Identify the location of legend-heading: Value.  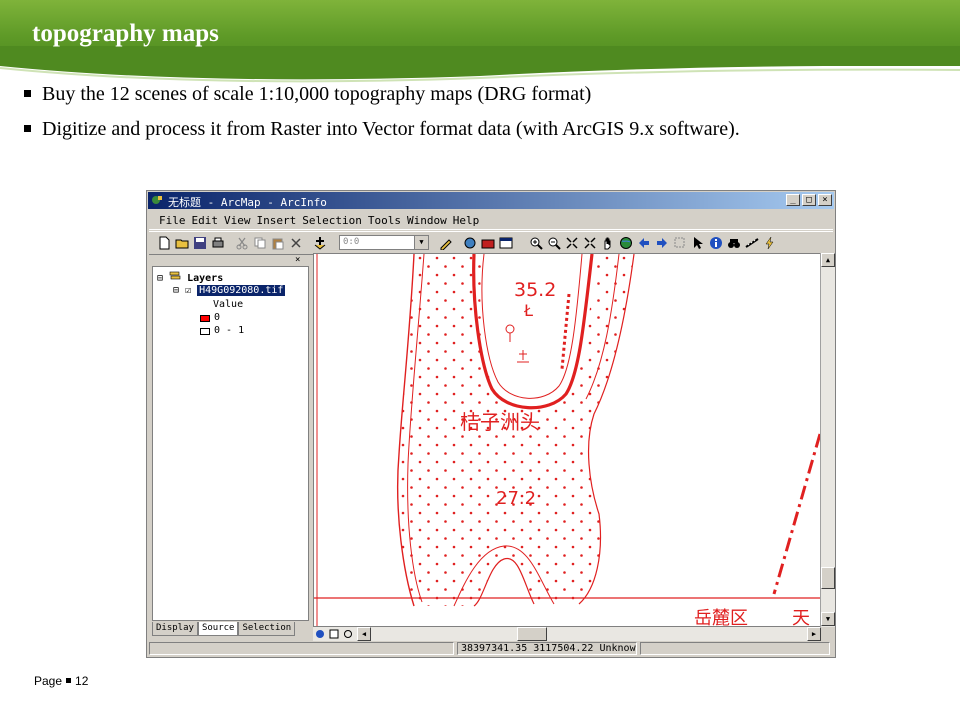
(228, 304).